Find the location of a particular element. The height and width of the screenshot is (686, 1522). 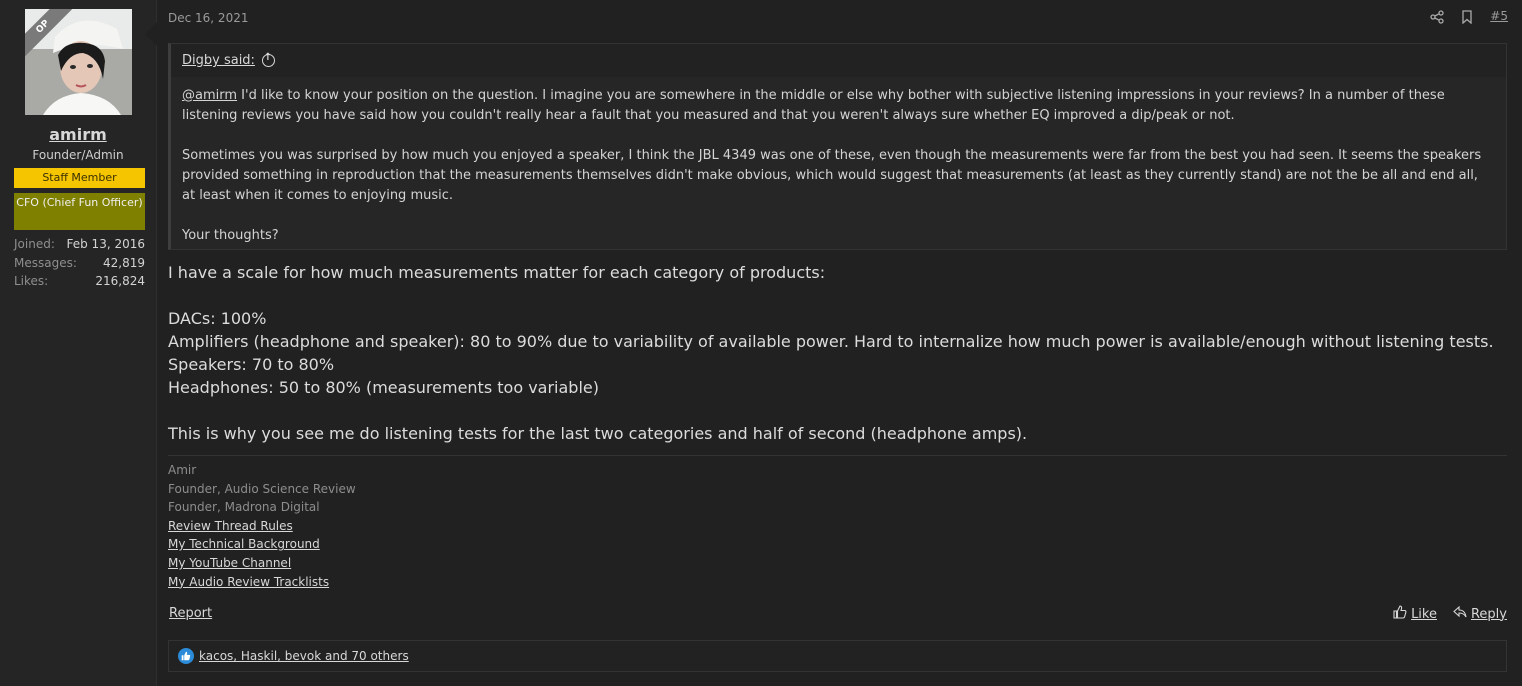

post-top-actions: #5 is located at coordinates (1469, 17).